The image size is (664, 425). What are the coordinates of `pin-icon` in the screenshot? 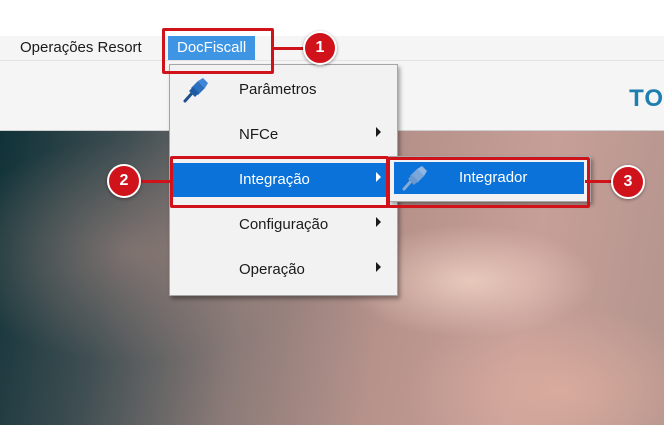 It's located at (195, 90).